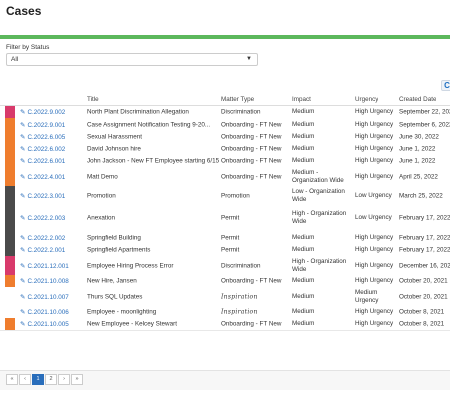 Image resolution: width=450 pixels, height=400 pixels. I want to click on case-id-link: ✎ C.2022.6.002, so click(53, 149).